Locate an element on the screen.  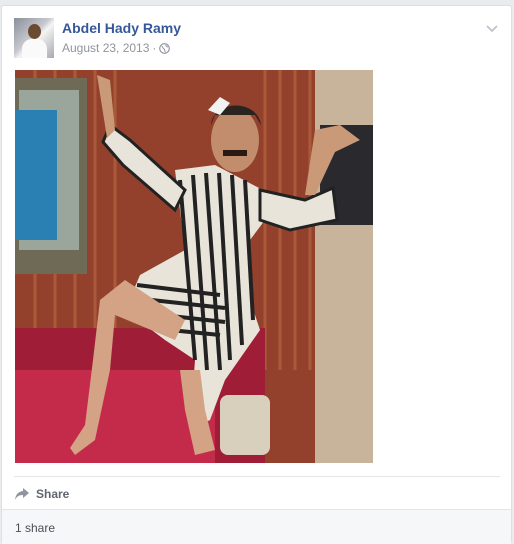
post-header: Abdel Hady Ramy August 23, 2013 · is located at coordinates (257, 39).